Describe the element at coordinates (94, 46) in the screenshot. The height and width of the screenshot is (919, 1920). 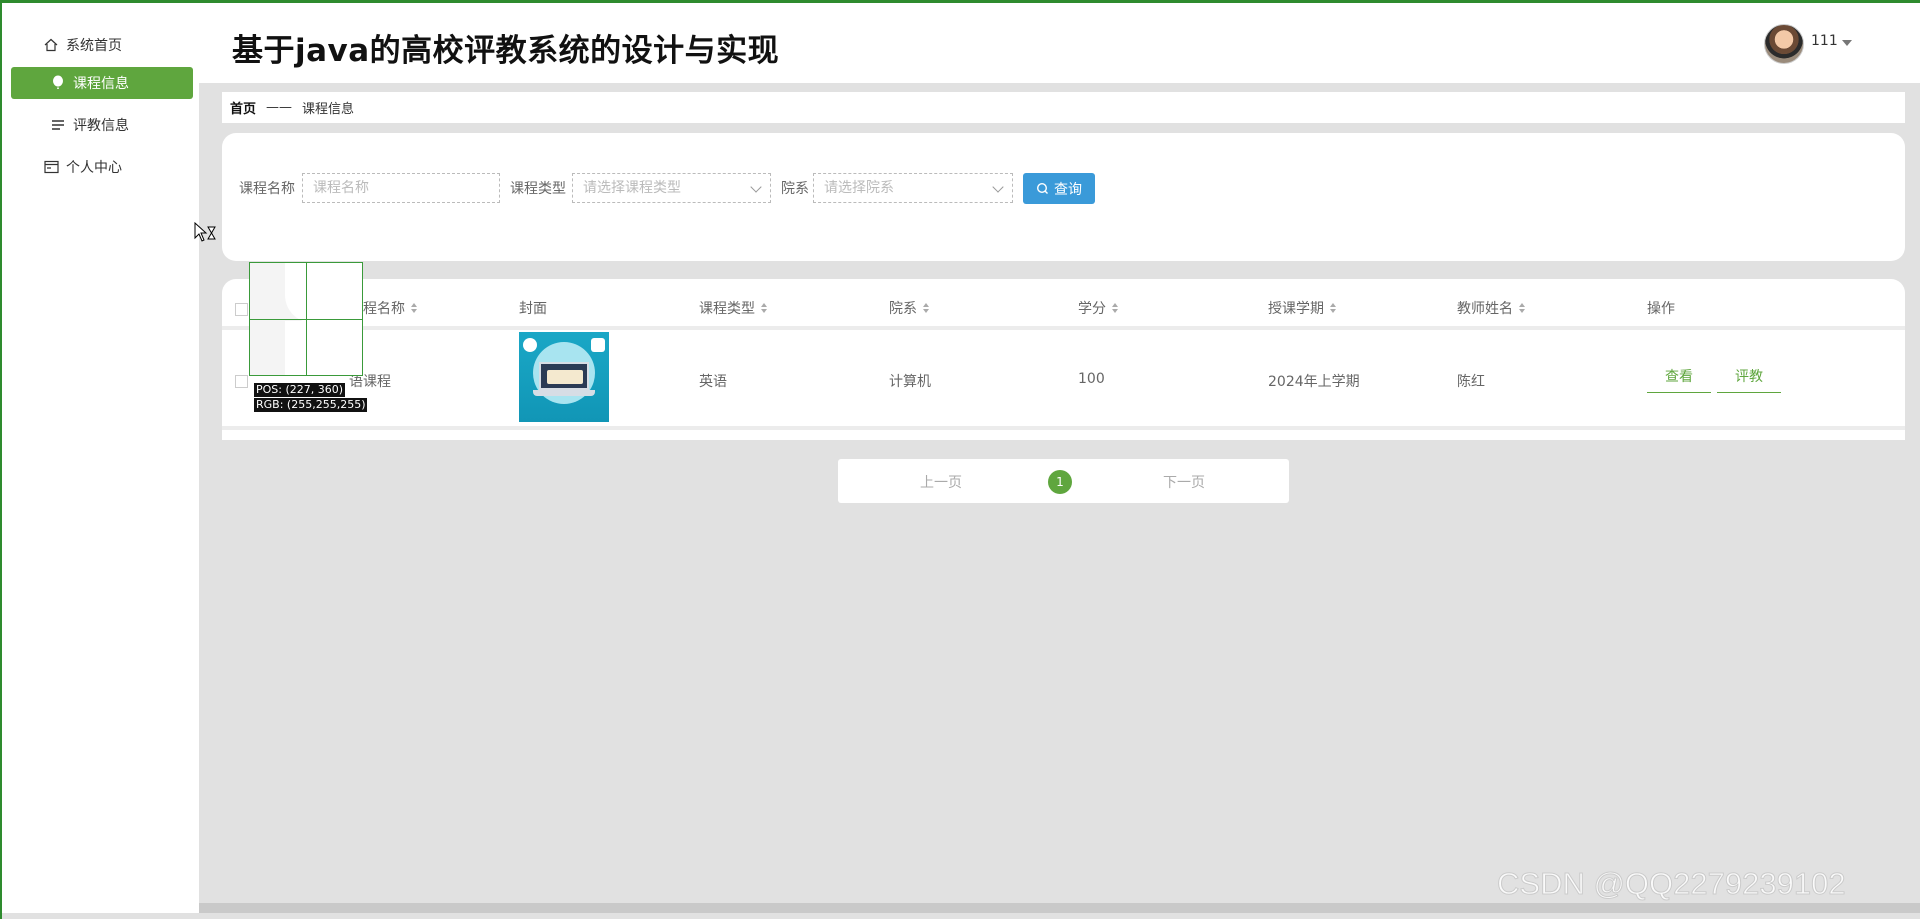
I see `sidebar-item-label: 系统首页` at that location.